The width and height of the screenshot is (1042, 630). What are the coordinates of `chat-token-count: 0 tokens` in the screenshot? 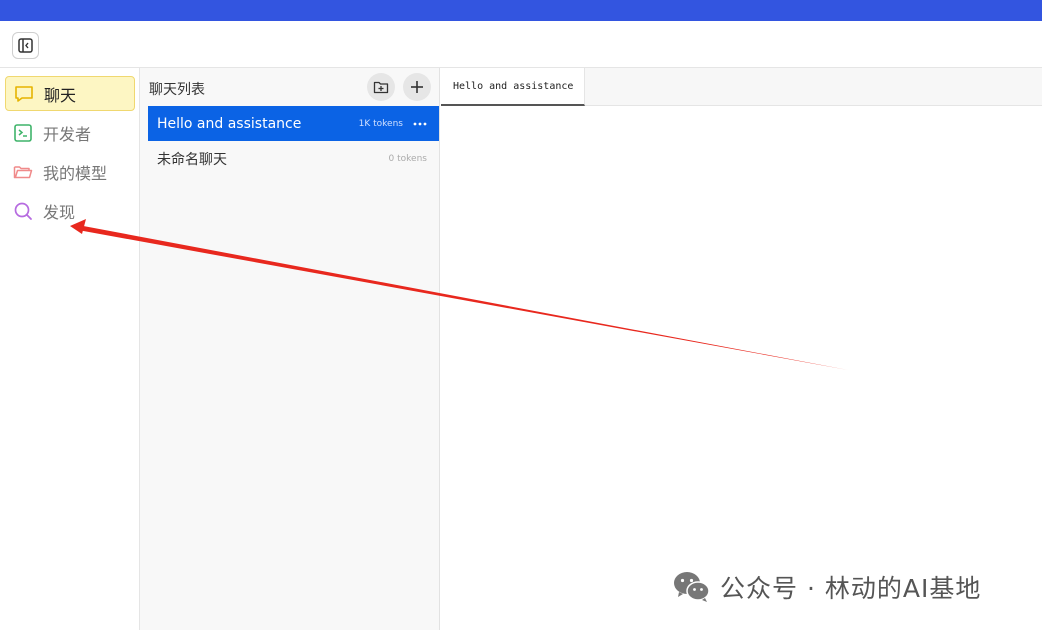 It's located at (407, 158).